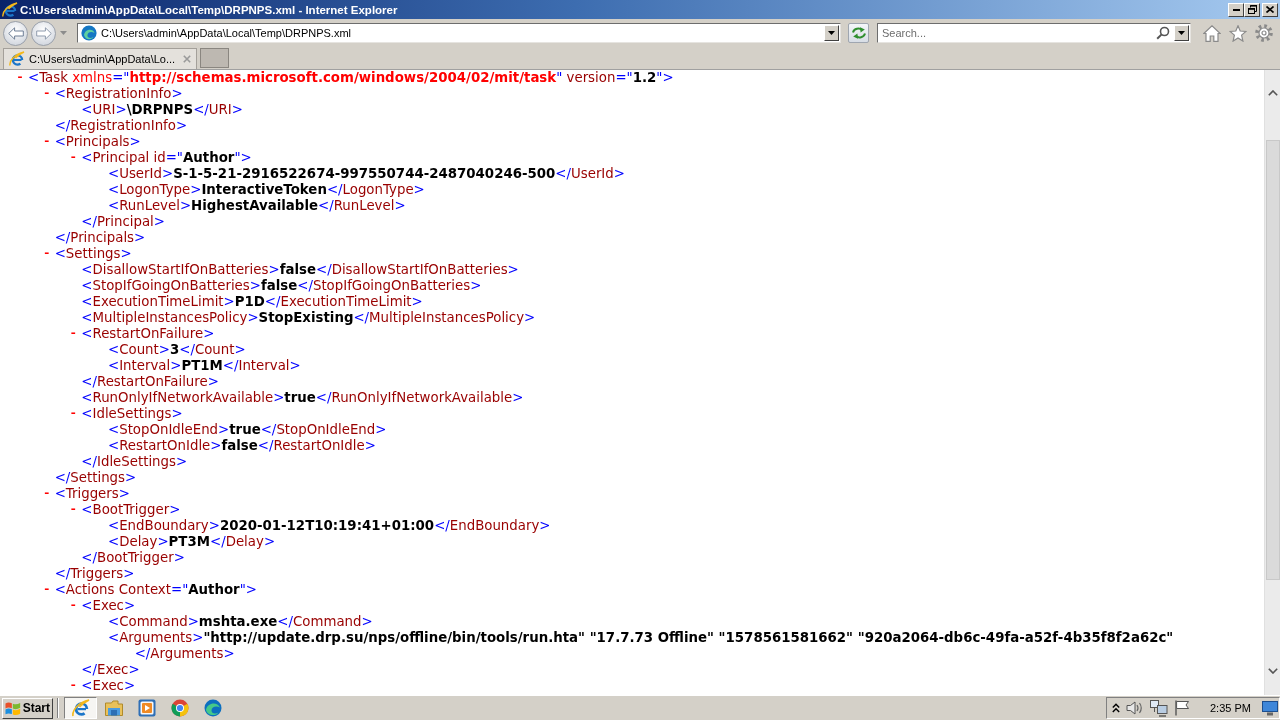 Image resolution: width=1280 pixels, height=720 pixels. I want to click on xml-line: <Actions Context="Author">, so click(155, 590).